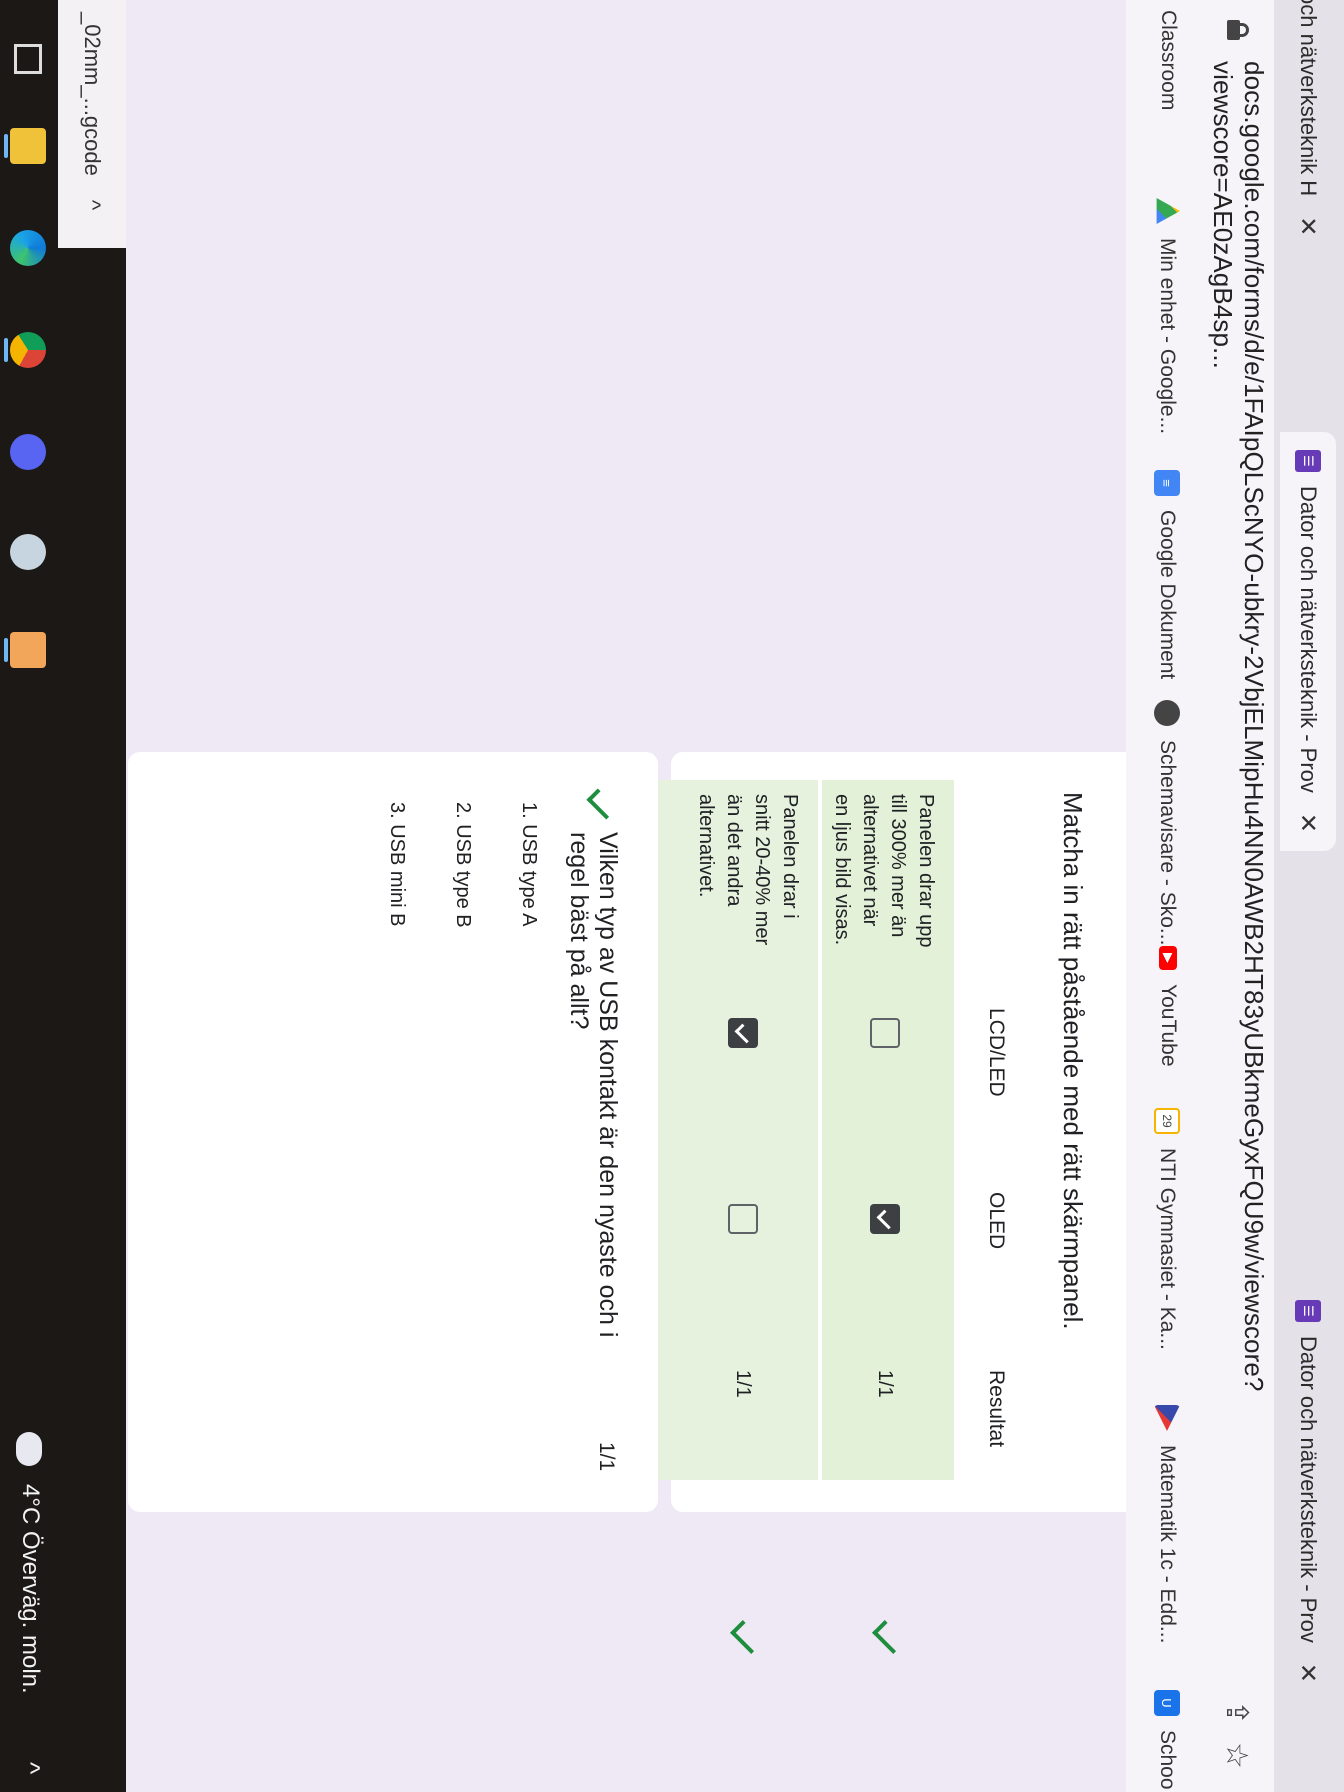  What do you see at coordinates (28, 552) in the screenshot?
I see `steam-icon` at bounding box center [28, 552].